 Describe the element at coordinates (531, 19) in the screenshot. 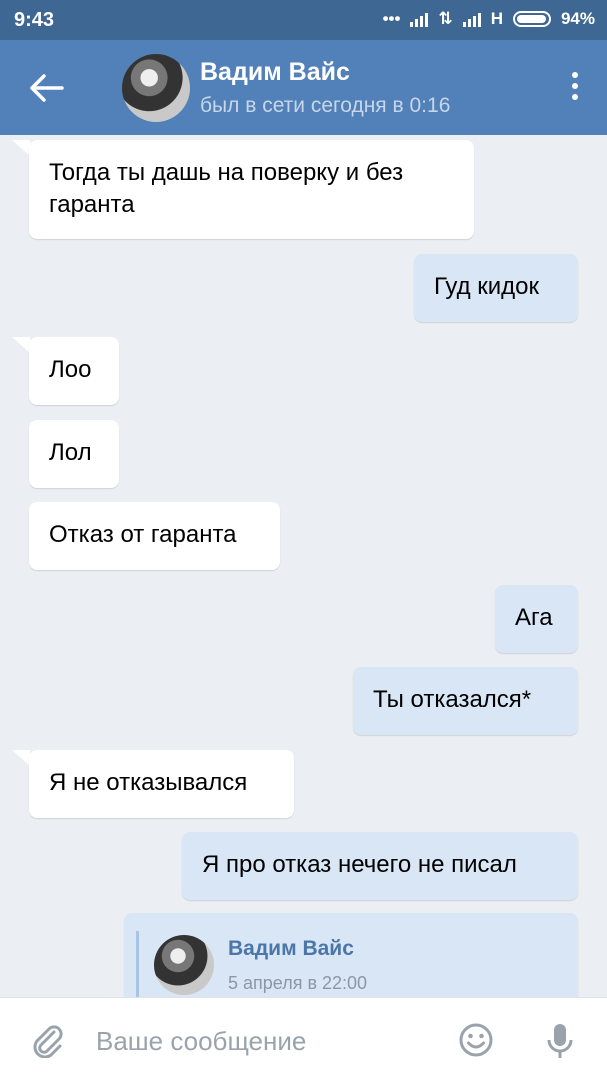

I see `battery-icon` at that location.